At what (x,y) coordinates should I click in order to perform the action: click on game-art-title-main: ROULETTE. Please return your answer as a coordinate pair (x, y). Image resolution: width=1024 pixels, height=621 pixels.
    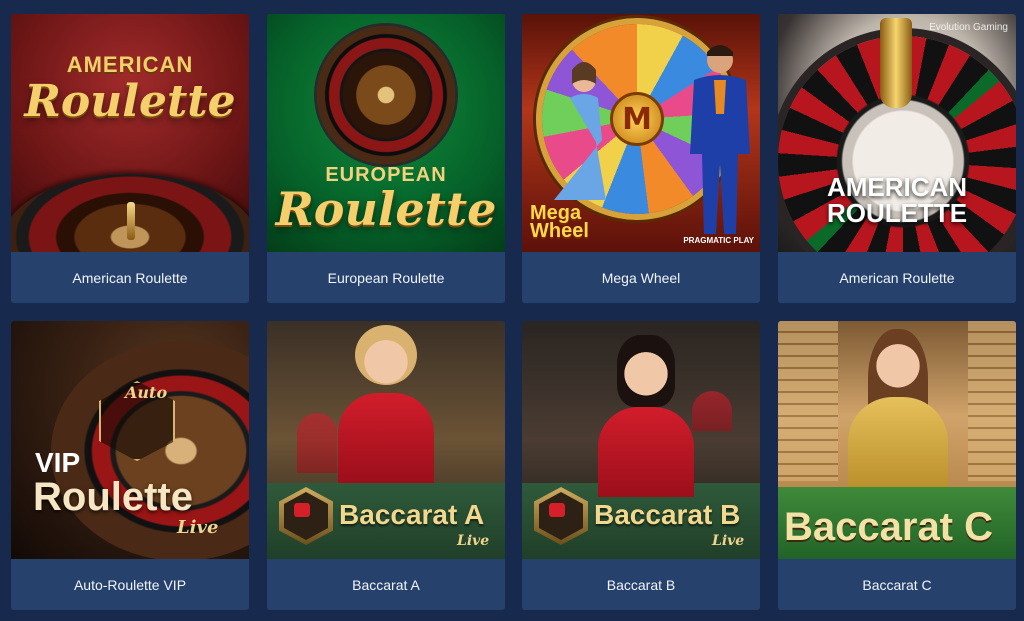
    Looking at the image, I should click on (897, 213).